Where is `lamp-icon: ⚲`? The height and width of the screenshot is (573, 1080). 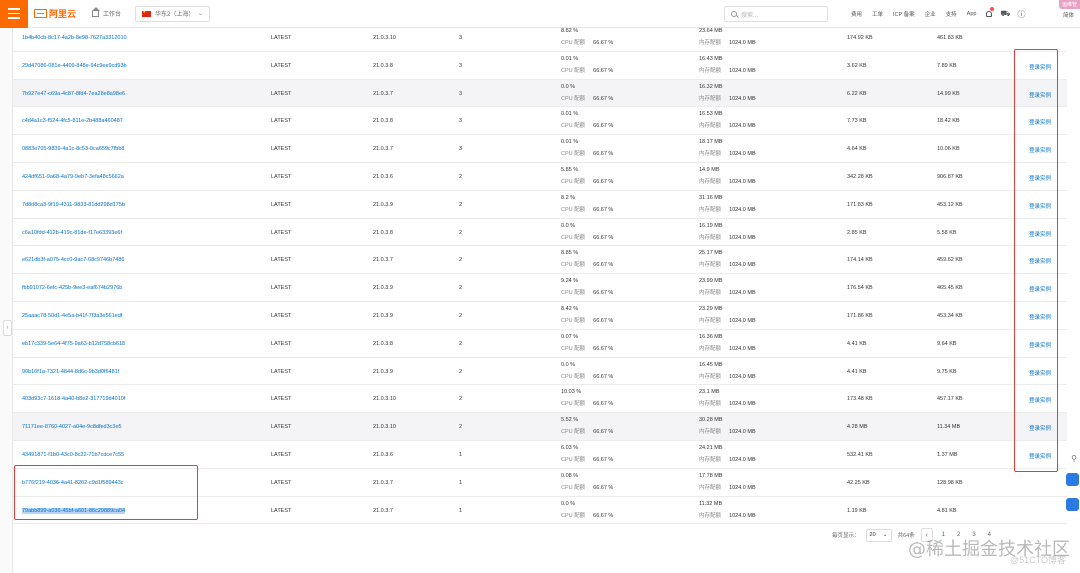 lamp-icon: ⚲ is located at coordinates (1074, 458).